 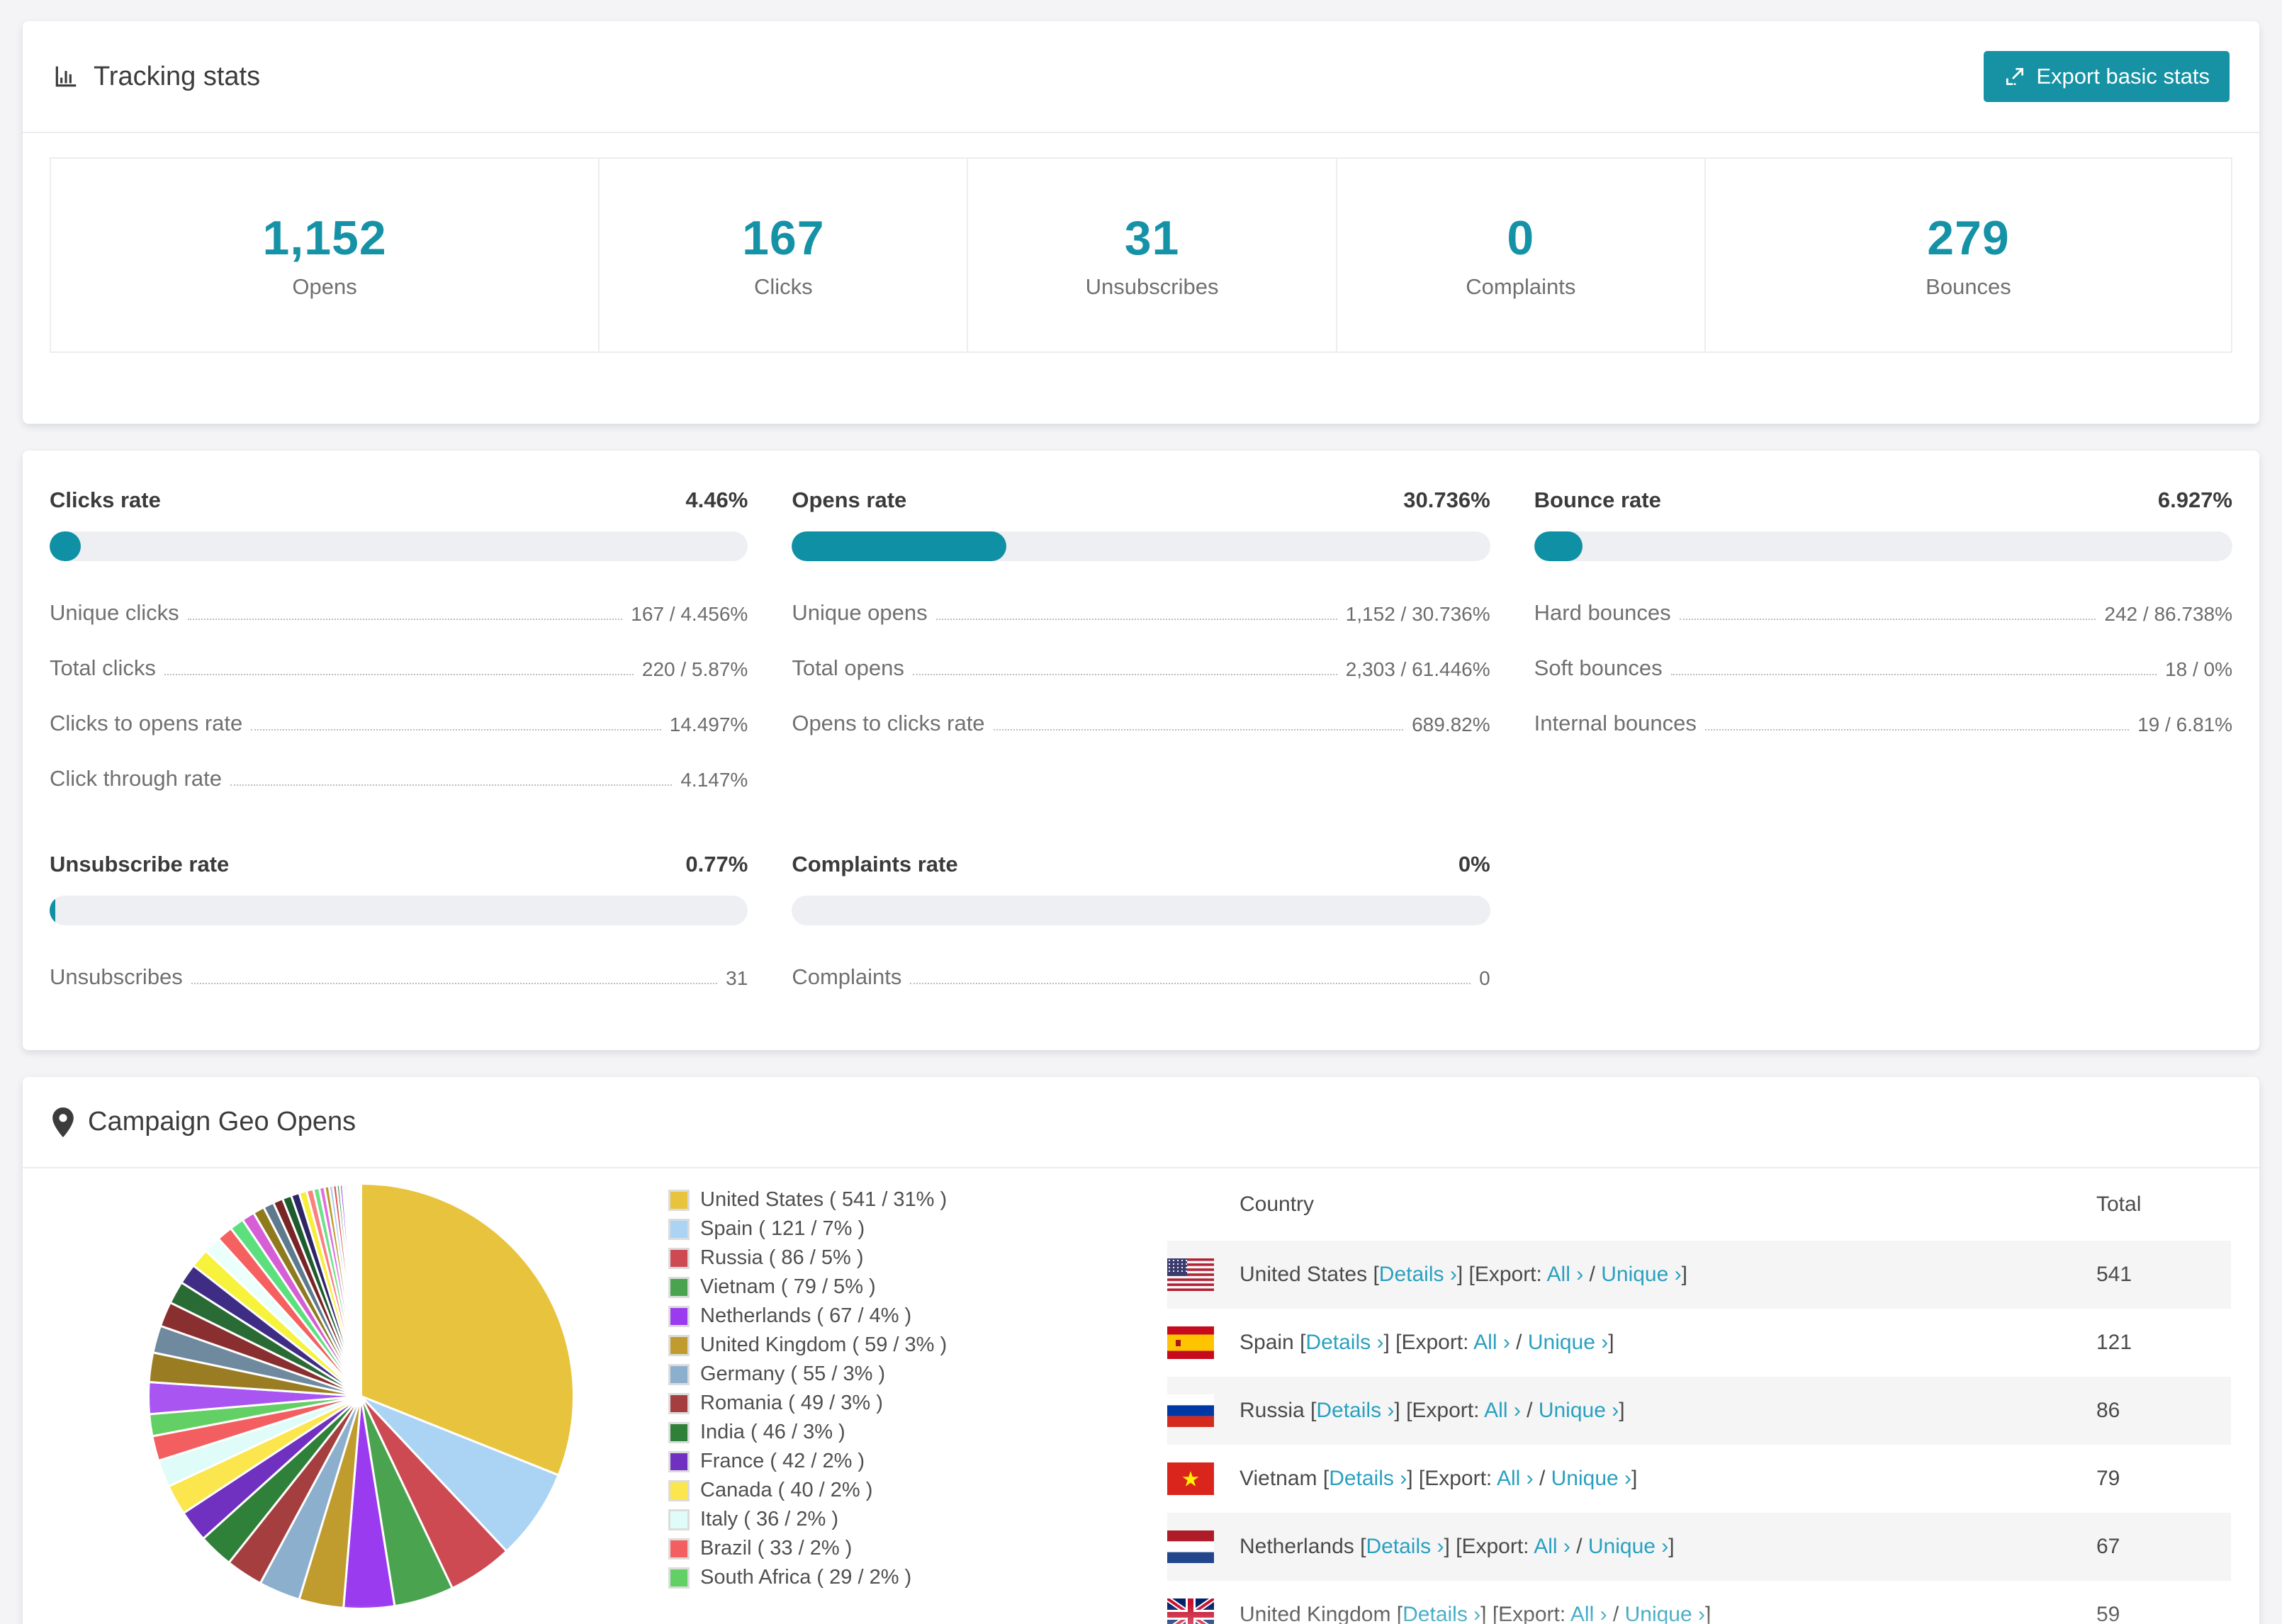 What do you see at coordinates (788, 1286) in the screenshot?
I see `legend-label: Vietnam ( 79 / 5% )` at bounding box center [788, 1286].